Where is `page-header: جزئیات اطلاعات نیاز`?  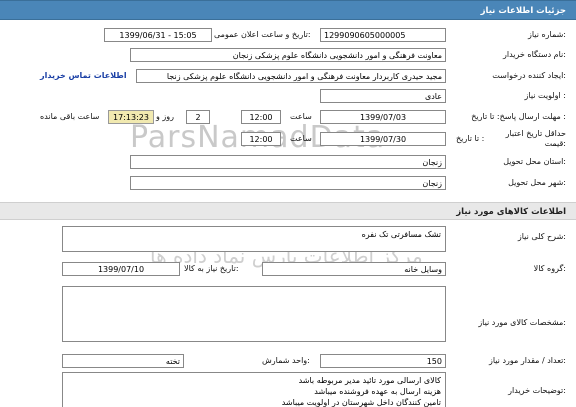
page-header: جزئیات اطلاعات نیاز is located at coordinates (288, 10).